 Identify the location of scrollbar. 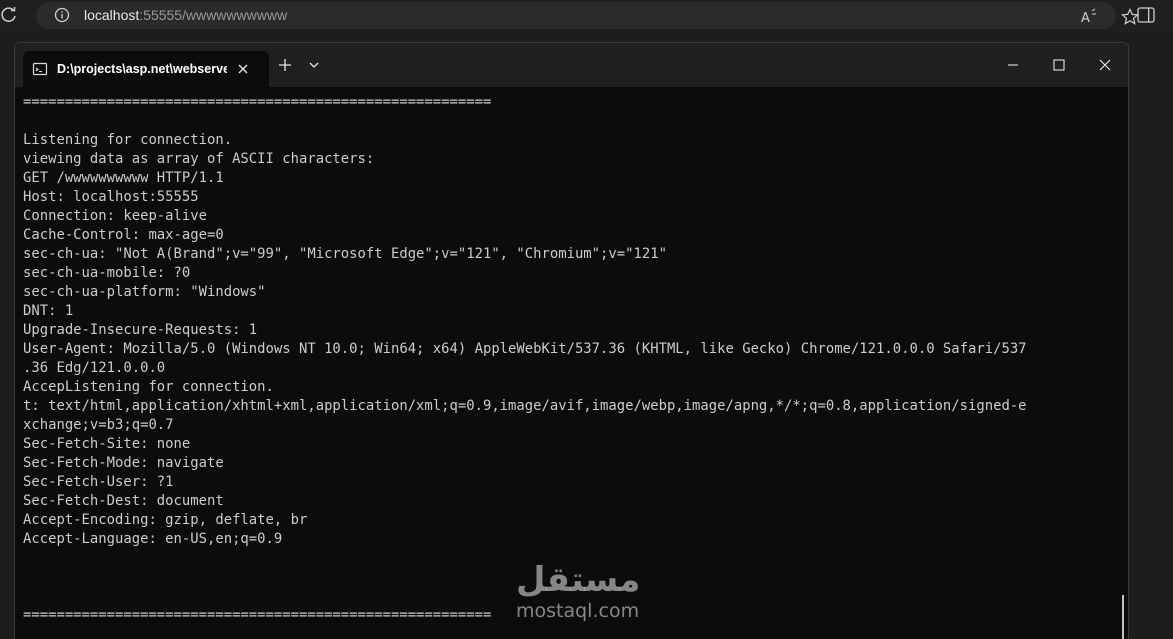
(1123, 617).